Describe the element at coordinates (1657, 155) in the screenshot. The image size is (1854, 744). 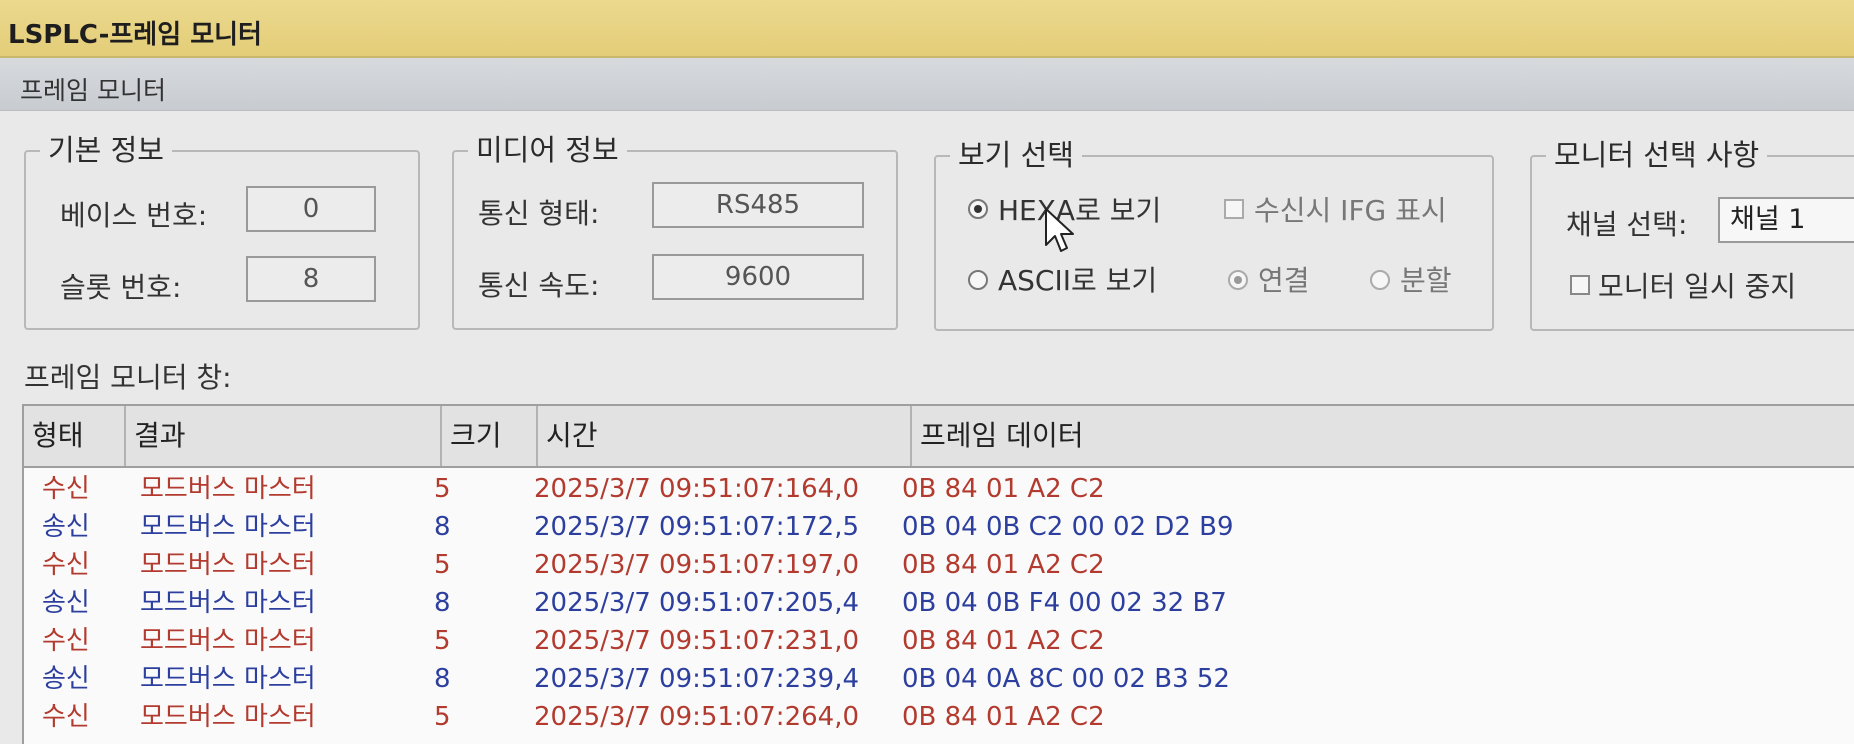
I see `monitor-options-legend: 모니터 선택 사항` at that location.